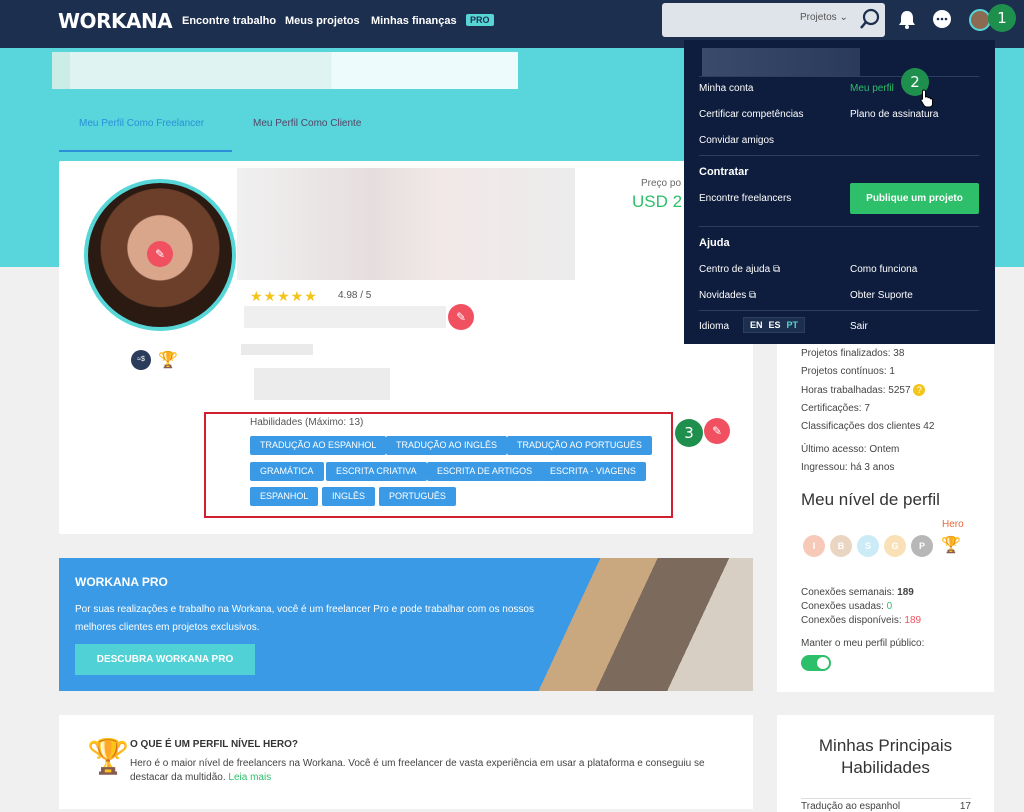 The height and width of the screenshot is (812, 1024). I want to click on dollar-badge-icon: ≈$, so click(141, 360).